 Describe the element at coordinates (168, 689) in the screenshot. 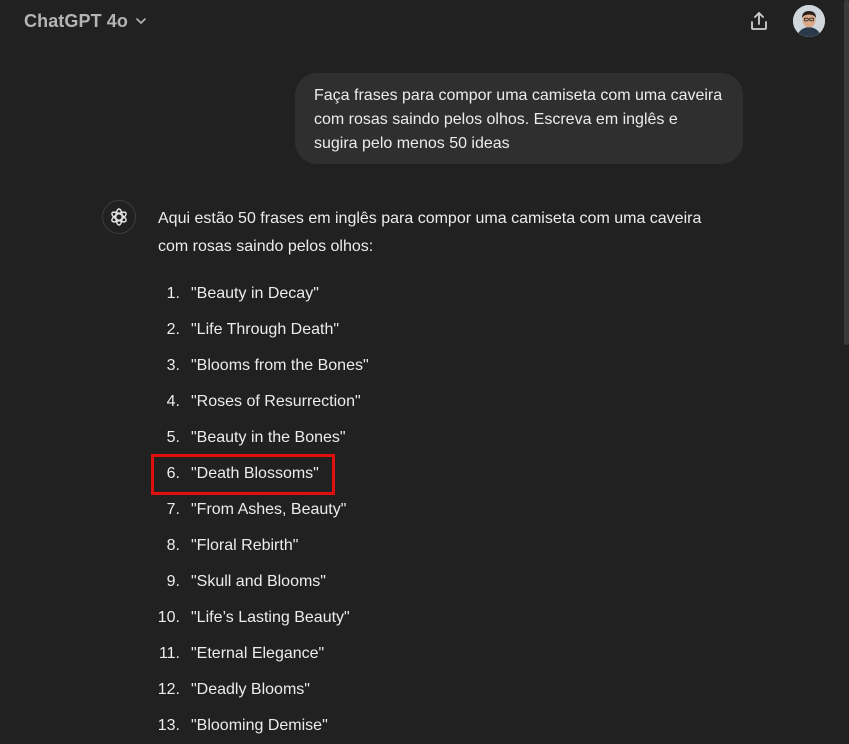

I see `list-item-number: 12.` at that location.